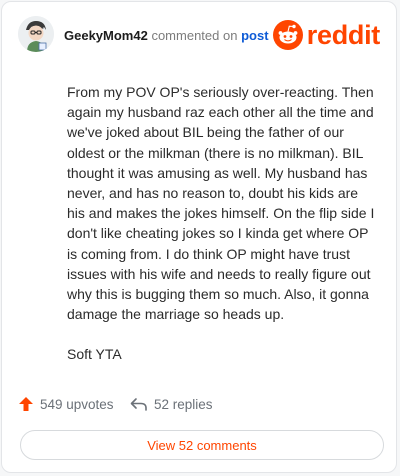  Describe the element at coordinates (106, 35) in the screenshot. I see `username-link: GeekyMom42` at that location.